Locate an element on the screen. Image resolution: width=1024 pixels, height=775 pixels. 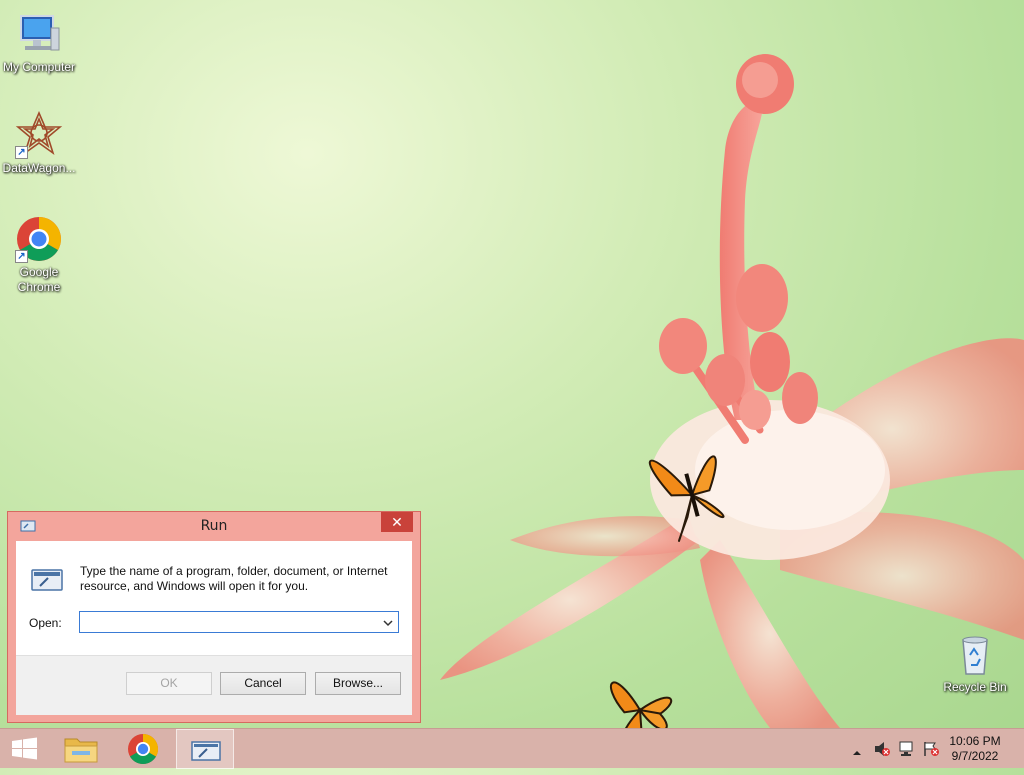
recycle-bin-icon is located at coordinates (975, 654).